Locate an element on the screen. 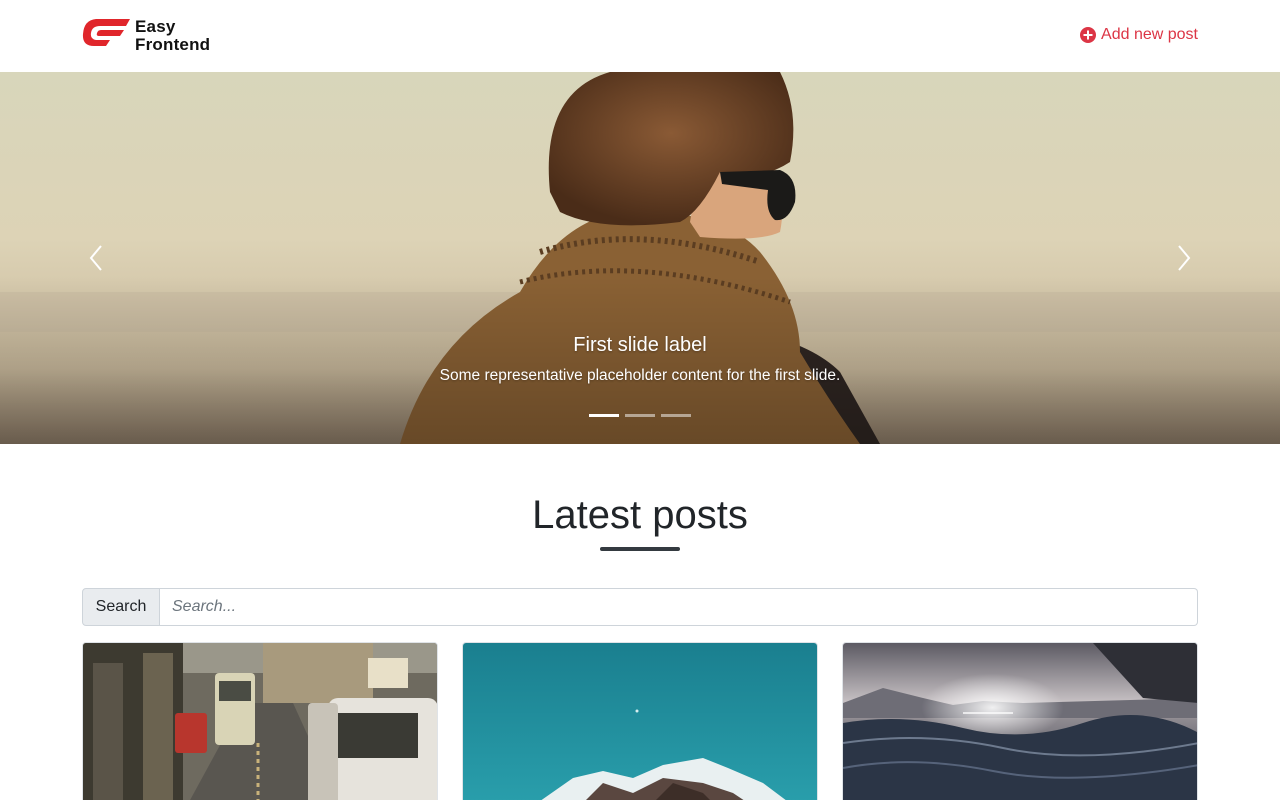  search-label: Search is located at coordinates (121, 607).